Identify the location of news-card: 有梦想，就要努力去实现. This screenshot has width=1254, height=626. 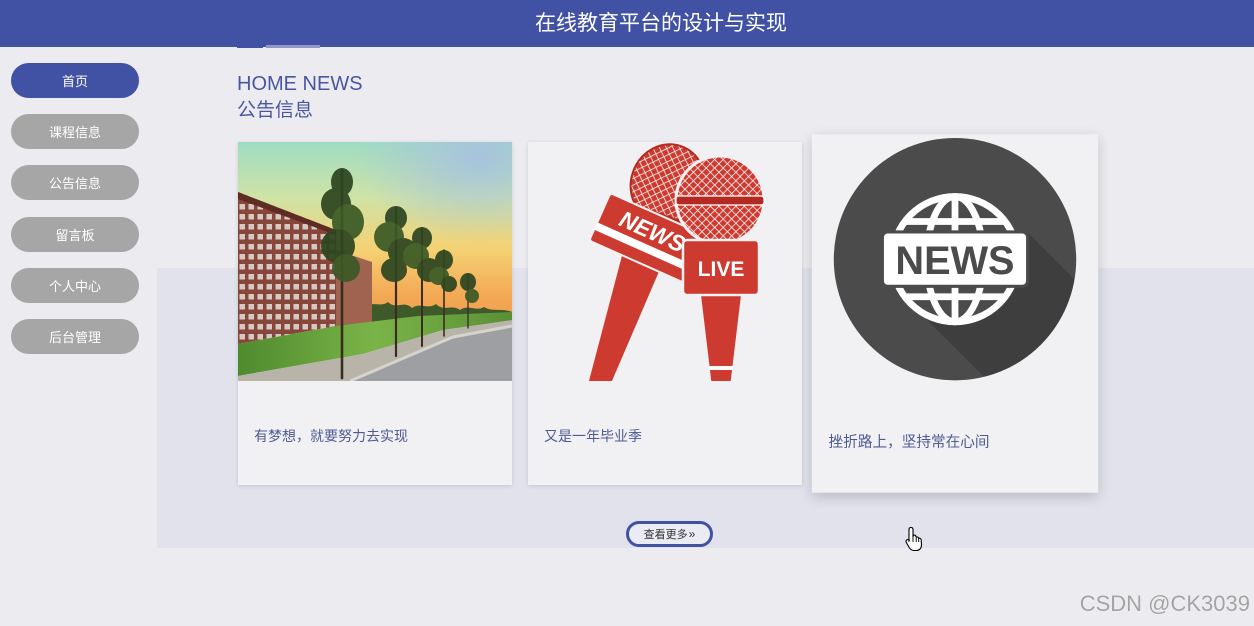
(375, 313).